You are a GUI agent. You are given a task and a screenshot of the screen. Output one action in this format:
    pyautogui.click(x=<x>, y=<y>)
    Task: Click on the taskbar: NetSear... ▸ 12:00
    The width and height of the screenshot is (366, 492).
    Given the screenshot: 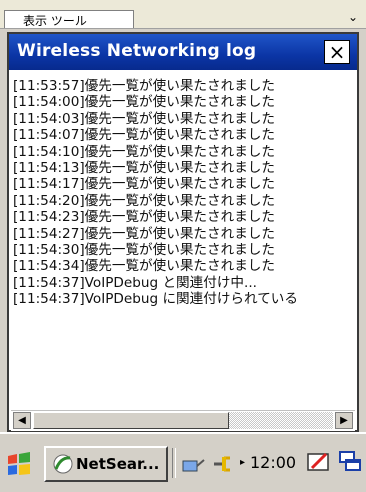 What is the action you would take?
    pyautogui.click(x=183, y=462)
    